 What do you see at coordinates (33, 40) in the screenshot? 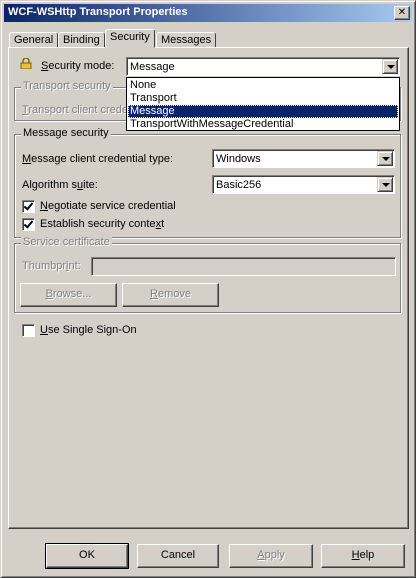
I see `tab-general: General` at bounding box center [33, 40].